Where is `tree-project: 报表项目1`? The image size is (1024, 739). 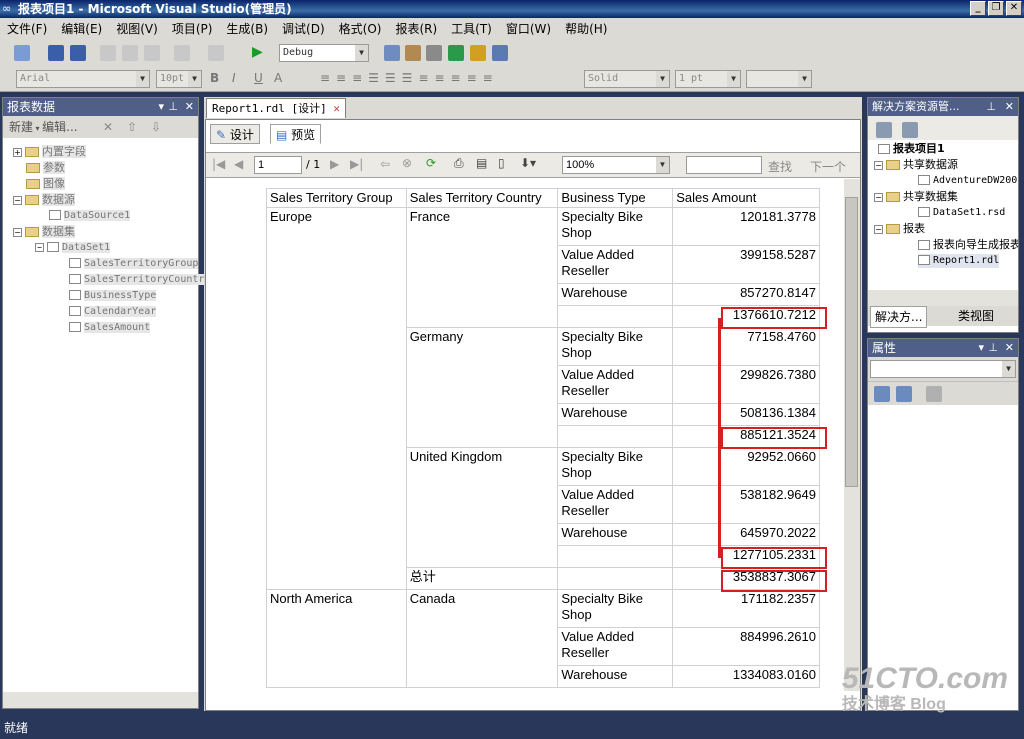
tree-project: 报表项目1 is located at coordinates (911, 149).